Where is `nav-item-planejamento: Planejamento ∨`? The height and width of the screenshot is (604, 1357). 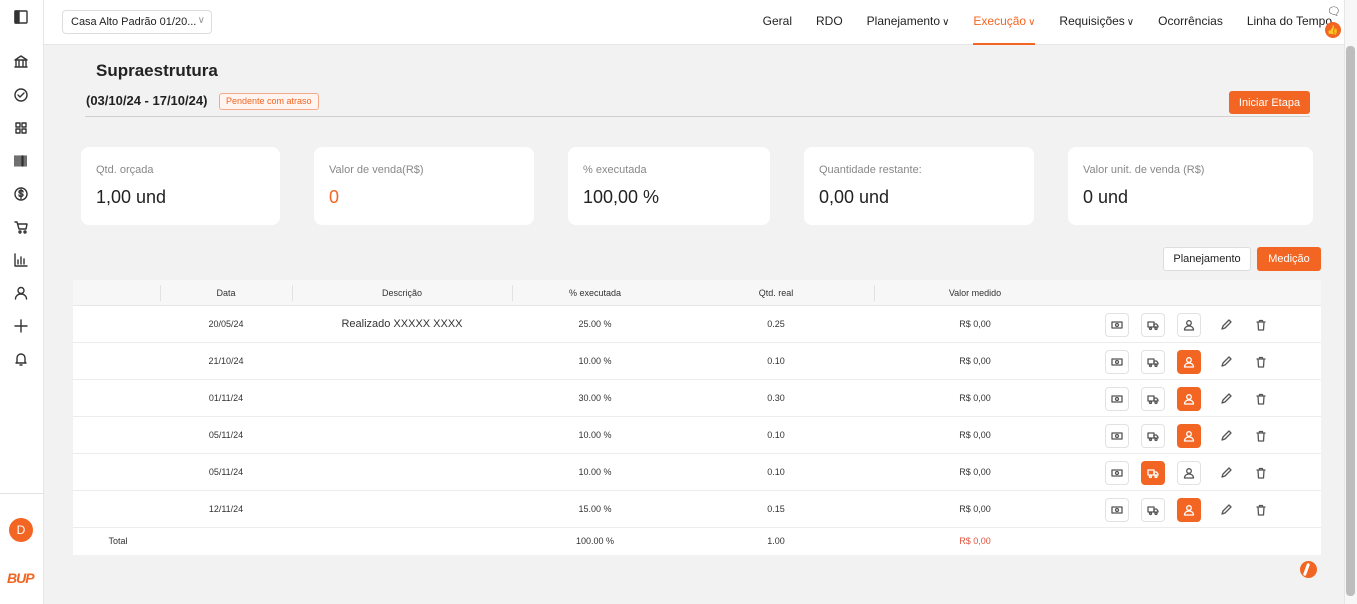
nav-item-planejamento: Planejamento ∨ is located at coordinates (908, 22).